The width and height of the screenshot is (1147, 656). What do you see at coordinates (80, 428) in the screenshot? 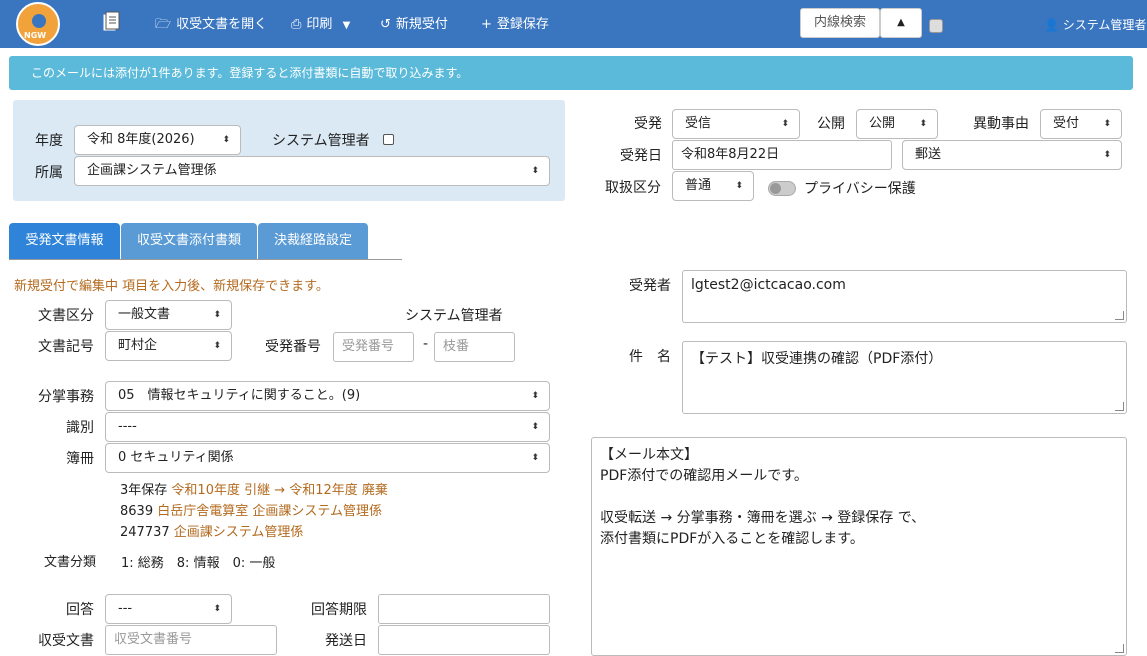
I see `shikibetsu-label: 識別` at bounding box center [80, 428].